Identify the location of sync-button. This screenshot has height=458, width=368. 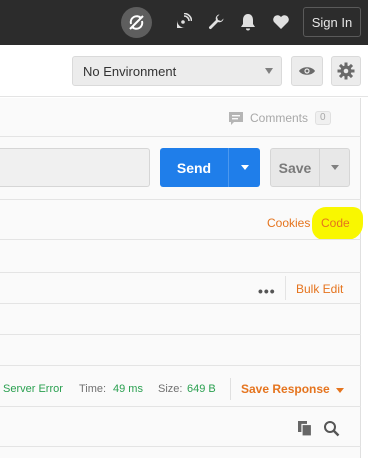
(136, 22).